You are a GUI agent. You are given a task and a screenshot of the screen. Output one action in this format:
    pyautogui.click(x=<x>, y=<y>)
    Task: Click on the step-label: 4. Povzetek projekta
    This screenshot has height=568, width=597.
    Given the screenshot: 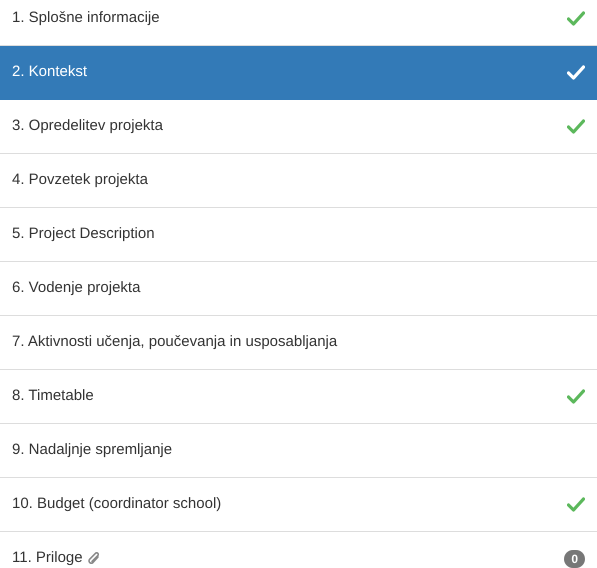 What is the action you would take?
    pyautogui.click(x=80, y=180)
    